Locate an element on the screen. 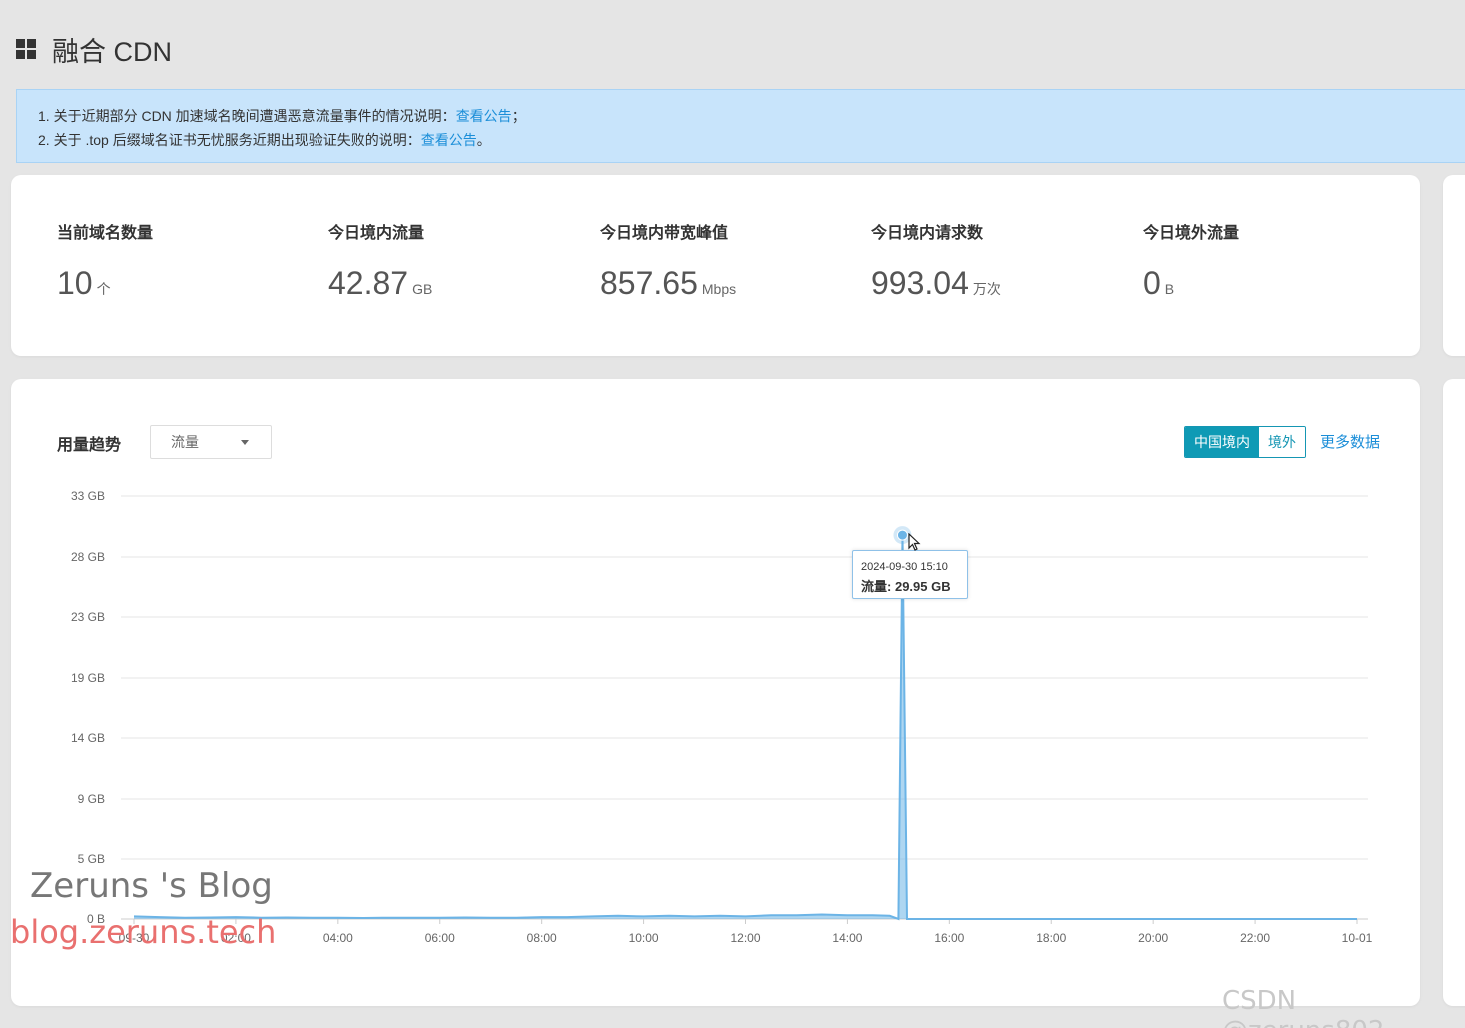  x-tick-label: 04:00 is located at coordinates (338, 938).